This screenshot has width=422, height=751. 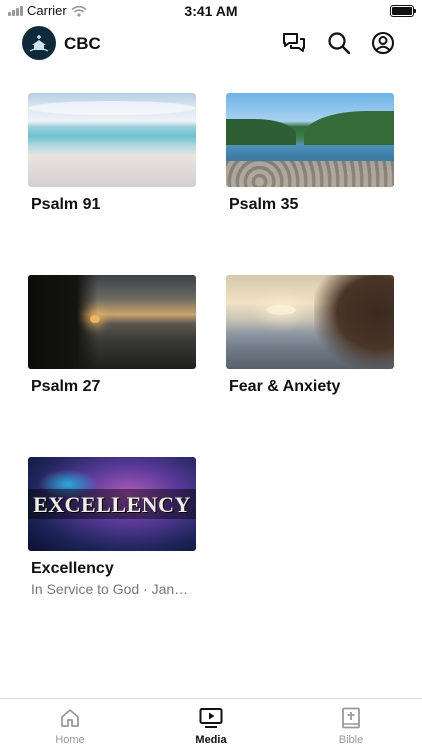 What do you see at coordinates (351, 740) in the screenshot?
I see `tab-label: Bible` at bounding box center [351, 740].